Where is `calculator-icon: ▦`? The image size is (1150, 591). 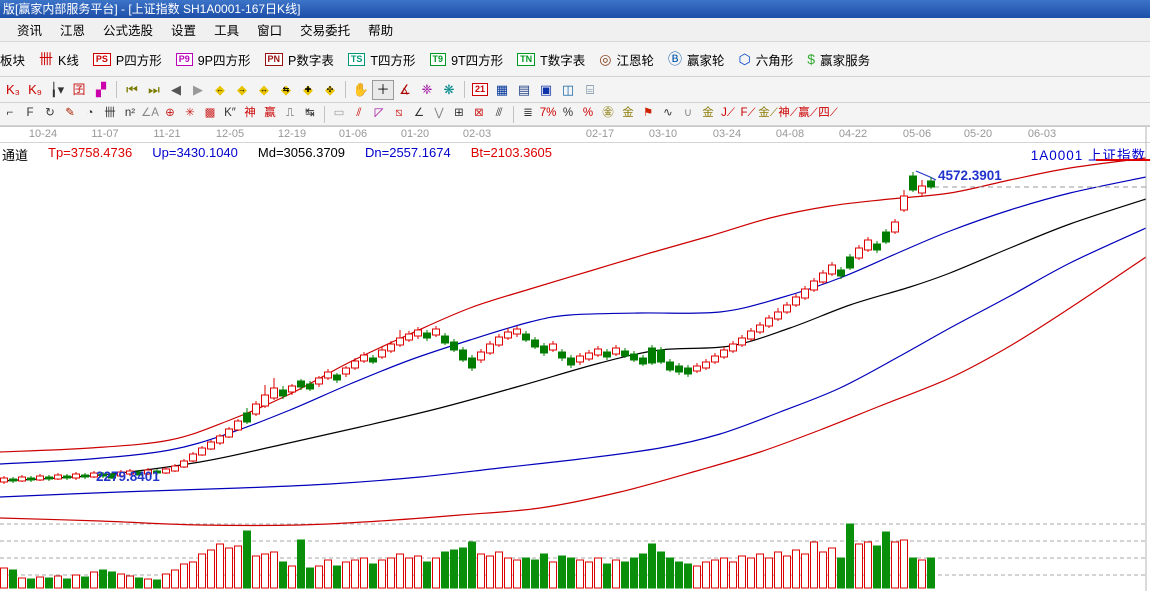 calculator-icon: ▦ is located at coordinates (502, 90).